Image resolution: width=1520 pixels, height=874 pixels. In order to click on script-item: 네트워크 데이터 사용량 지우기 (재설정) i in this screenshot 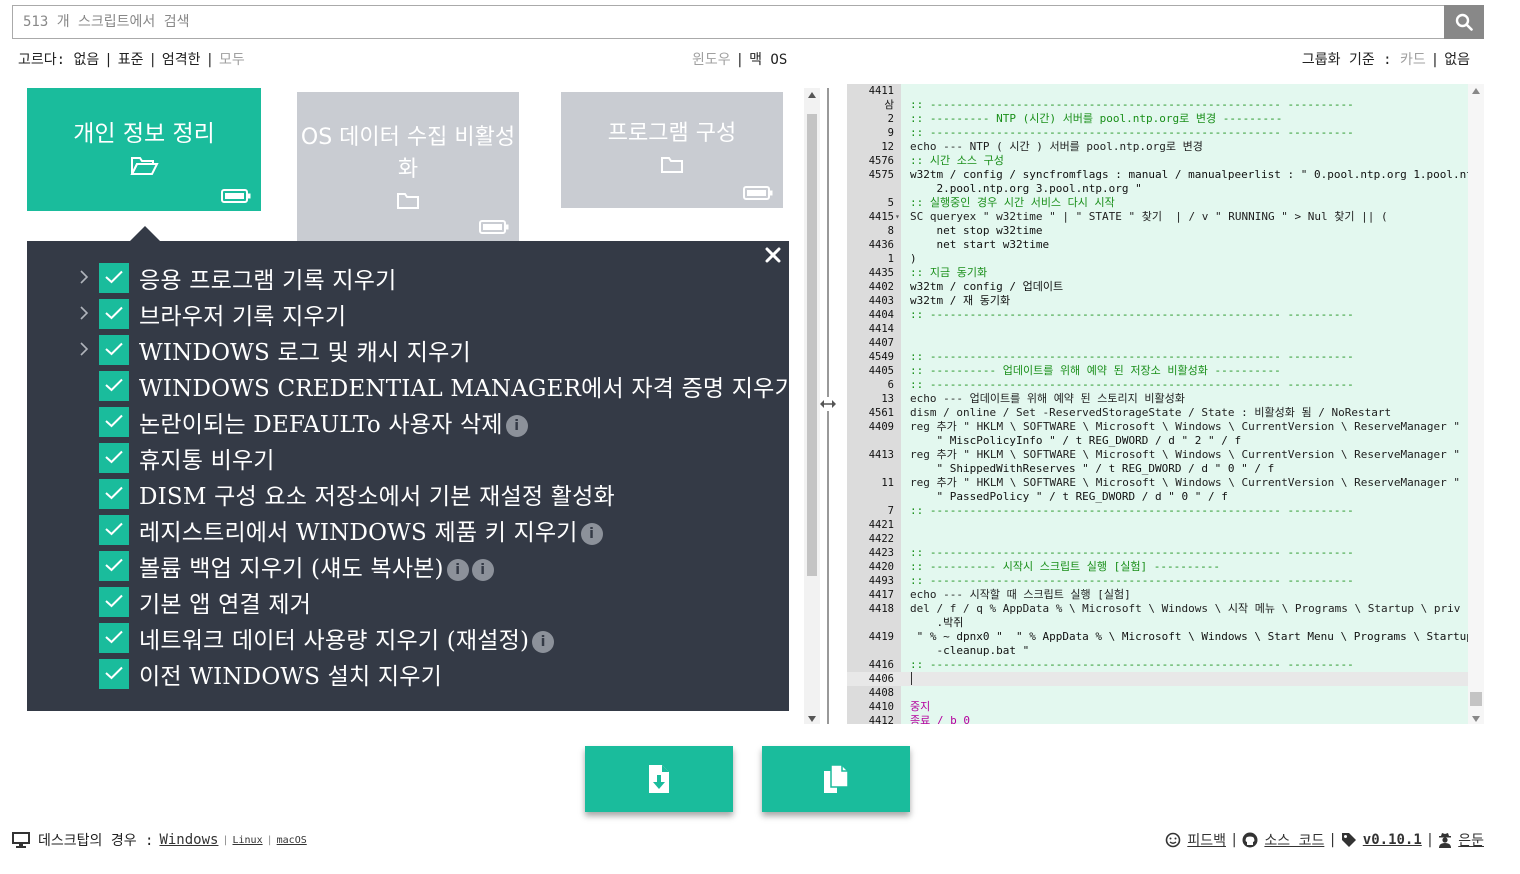, I will do `click(408, 637)`.